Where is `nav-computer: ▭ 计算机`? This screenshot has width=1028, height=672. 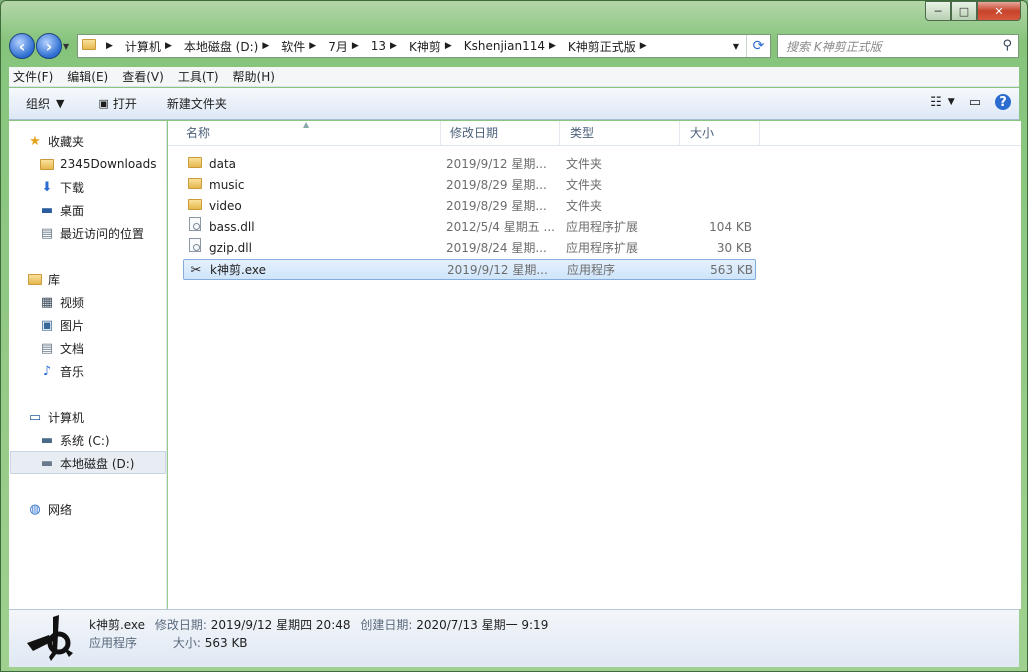
nav-computer: ▭ 计算机 is located at coordinates (55, 417).